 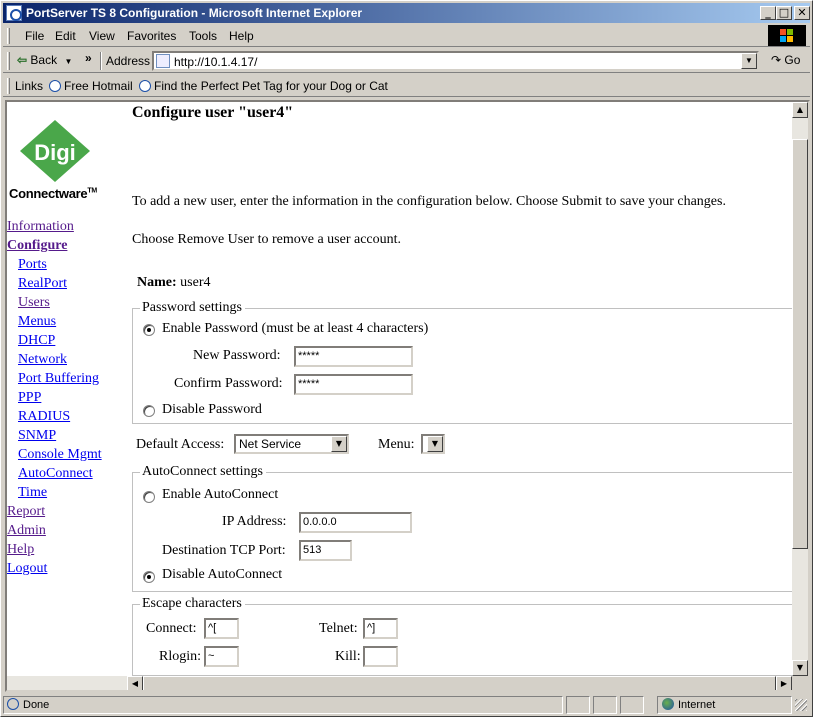 What do you see at coordinates (216, 62) in the screenshot?
I see `address-url: http://10.1.4.17/` at bounding box center [216, 62].